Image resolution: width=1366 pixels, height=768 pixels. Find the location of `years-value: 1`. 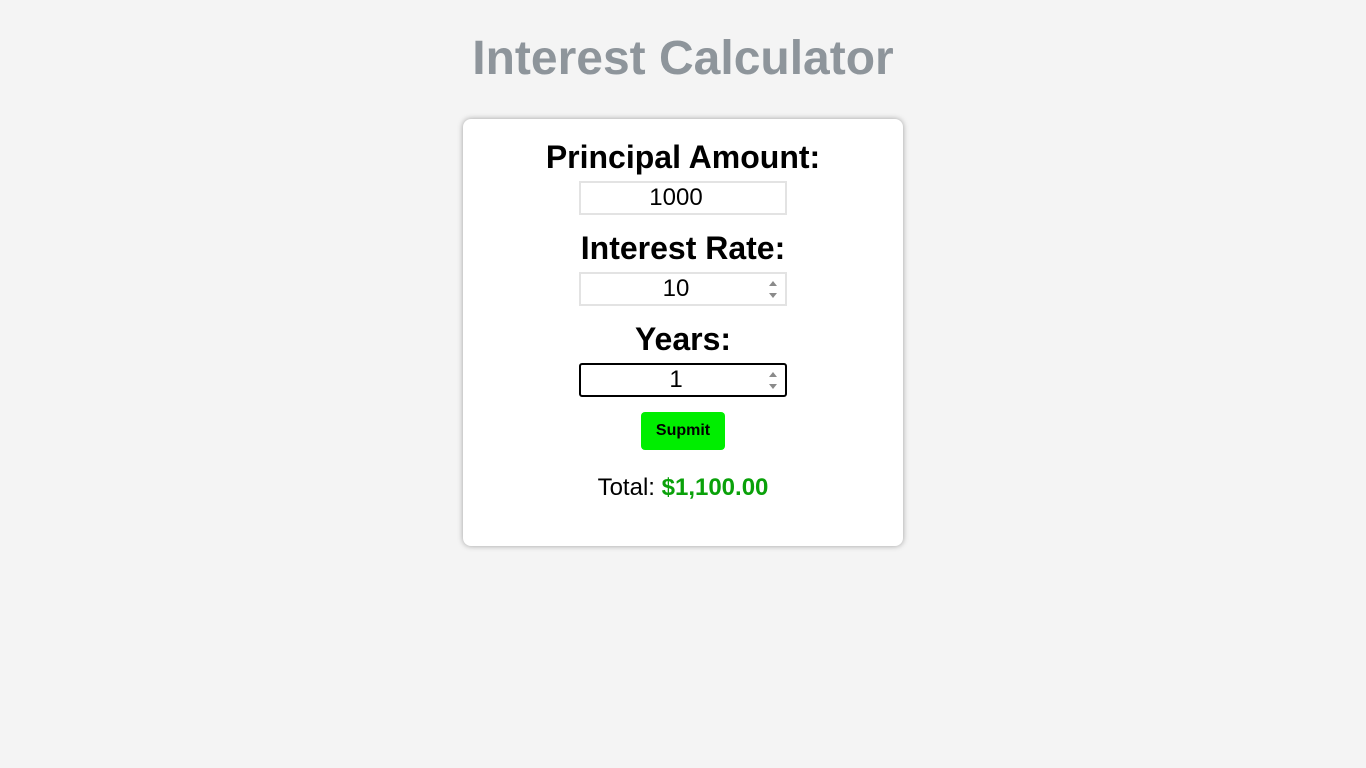

years-value: 1 is located at coordinates (676, 379).